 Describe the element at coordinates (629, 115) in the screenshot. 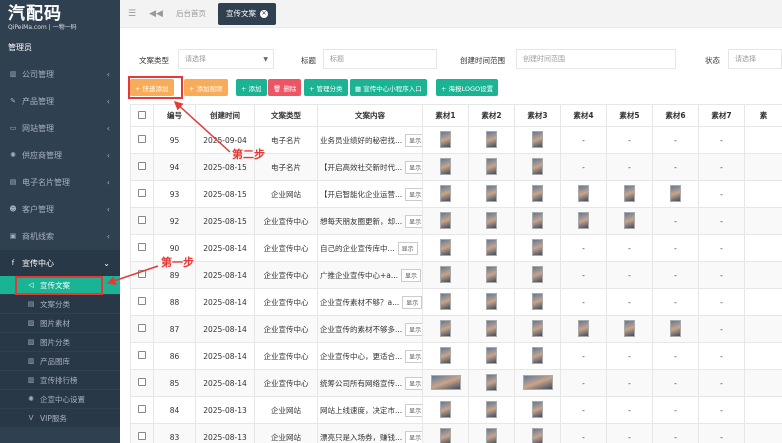

I see `column-header: 素材5` at that location.